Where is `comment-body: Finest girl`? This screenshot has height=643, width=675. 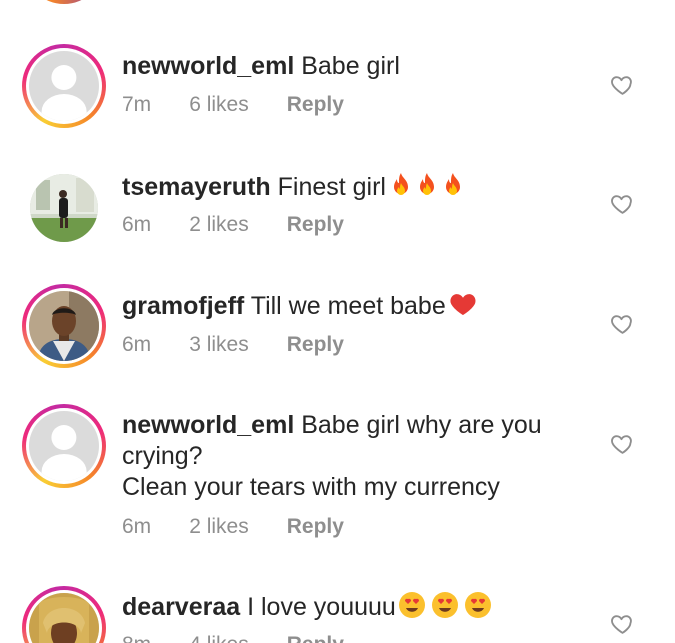 comment-body: Finest girl is located at coordinates (331, 187).